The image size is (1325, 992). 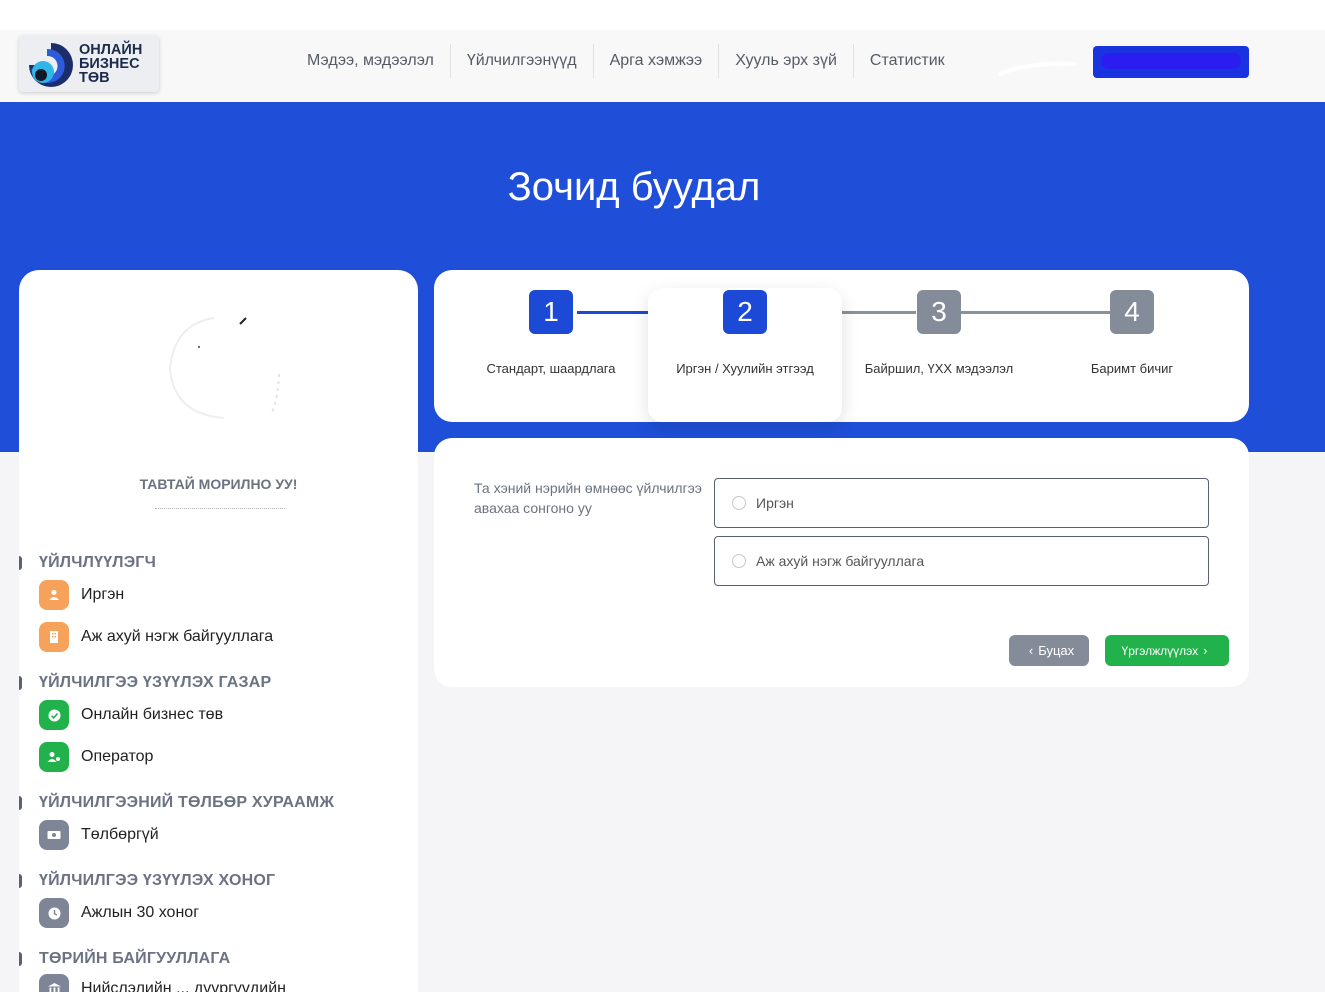 I want to click on nav-item-statistics: Статистик, so click(x=906, y=61).